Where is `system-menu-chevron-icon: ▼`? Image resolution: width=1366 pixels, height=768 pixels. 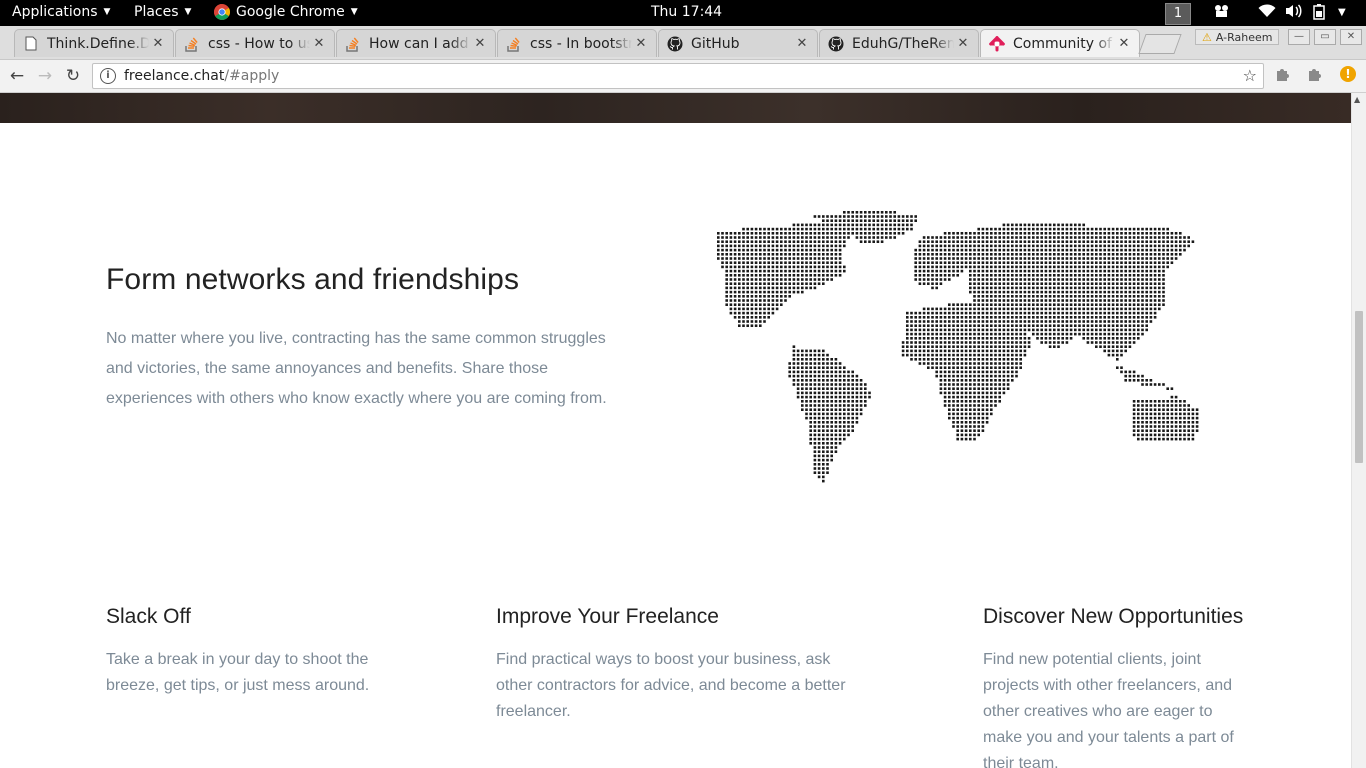
system-menu-chevron-icon: ▼ is located at coordinates (1342, 12).